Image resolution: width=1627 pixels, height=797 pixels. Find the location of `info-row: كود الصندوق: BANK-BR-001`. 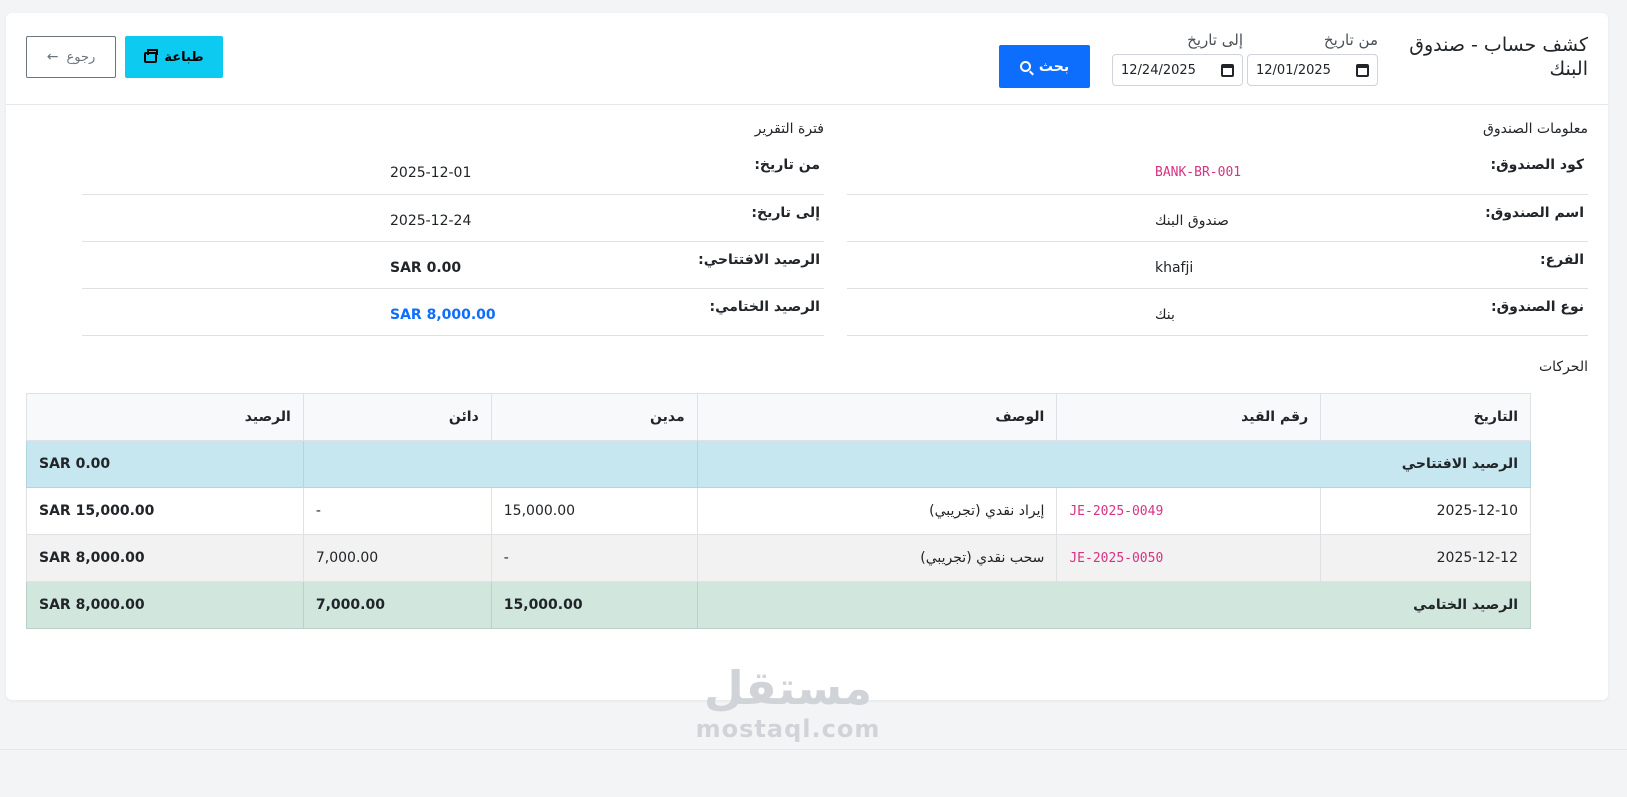

info-row: كود الصندوق: BANK-BR-001 is located at coordinates (1217, 171).